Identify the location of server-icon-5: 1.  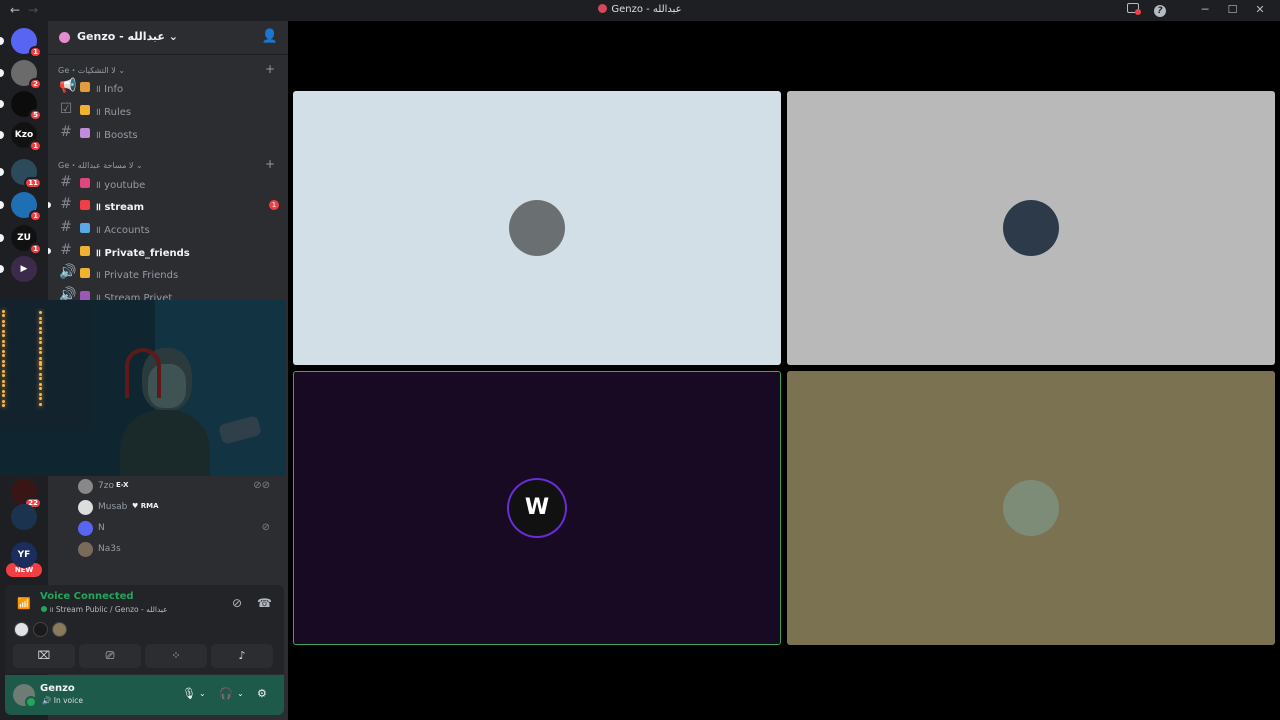
(26, 207).